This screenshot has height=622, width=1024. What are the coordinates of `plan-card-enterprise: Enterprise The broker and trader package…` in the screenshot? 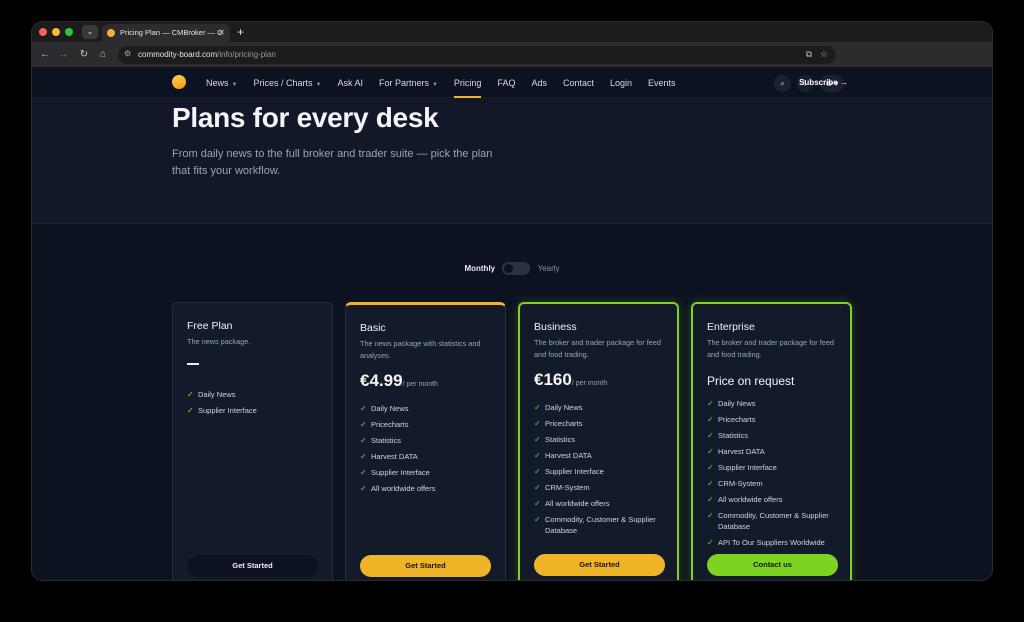 It's located at (771, 441).